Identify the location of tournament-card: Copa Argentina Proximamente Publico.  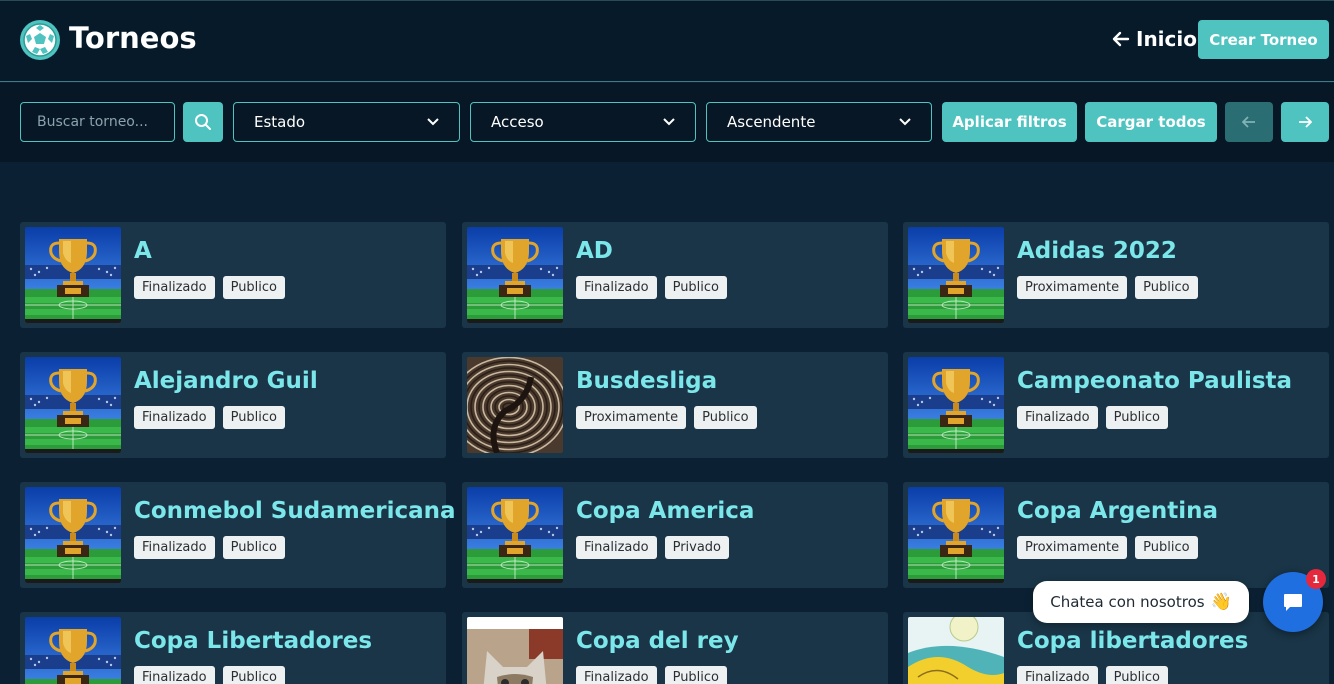
(1116, 535).